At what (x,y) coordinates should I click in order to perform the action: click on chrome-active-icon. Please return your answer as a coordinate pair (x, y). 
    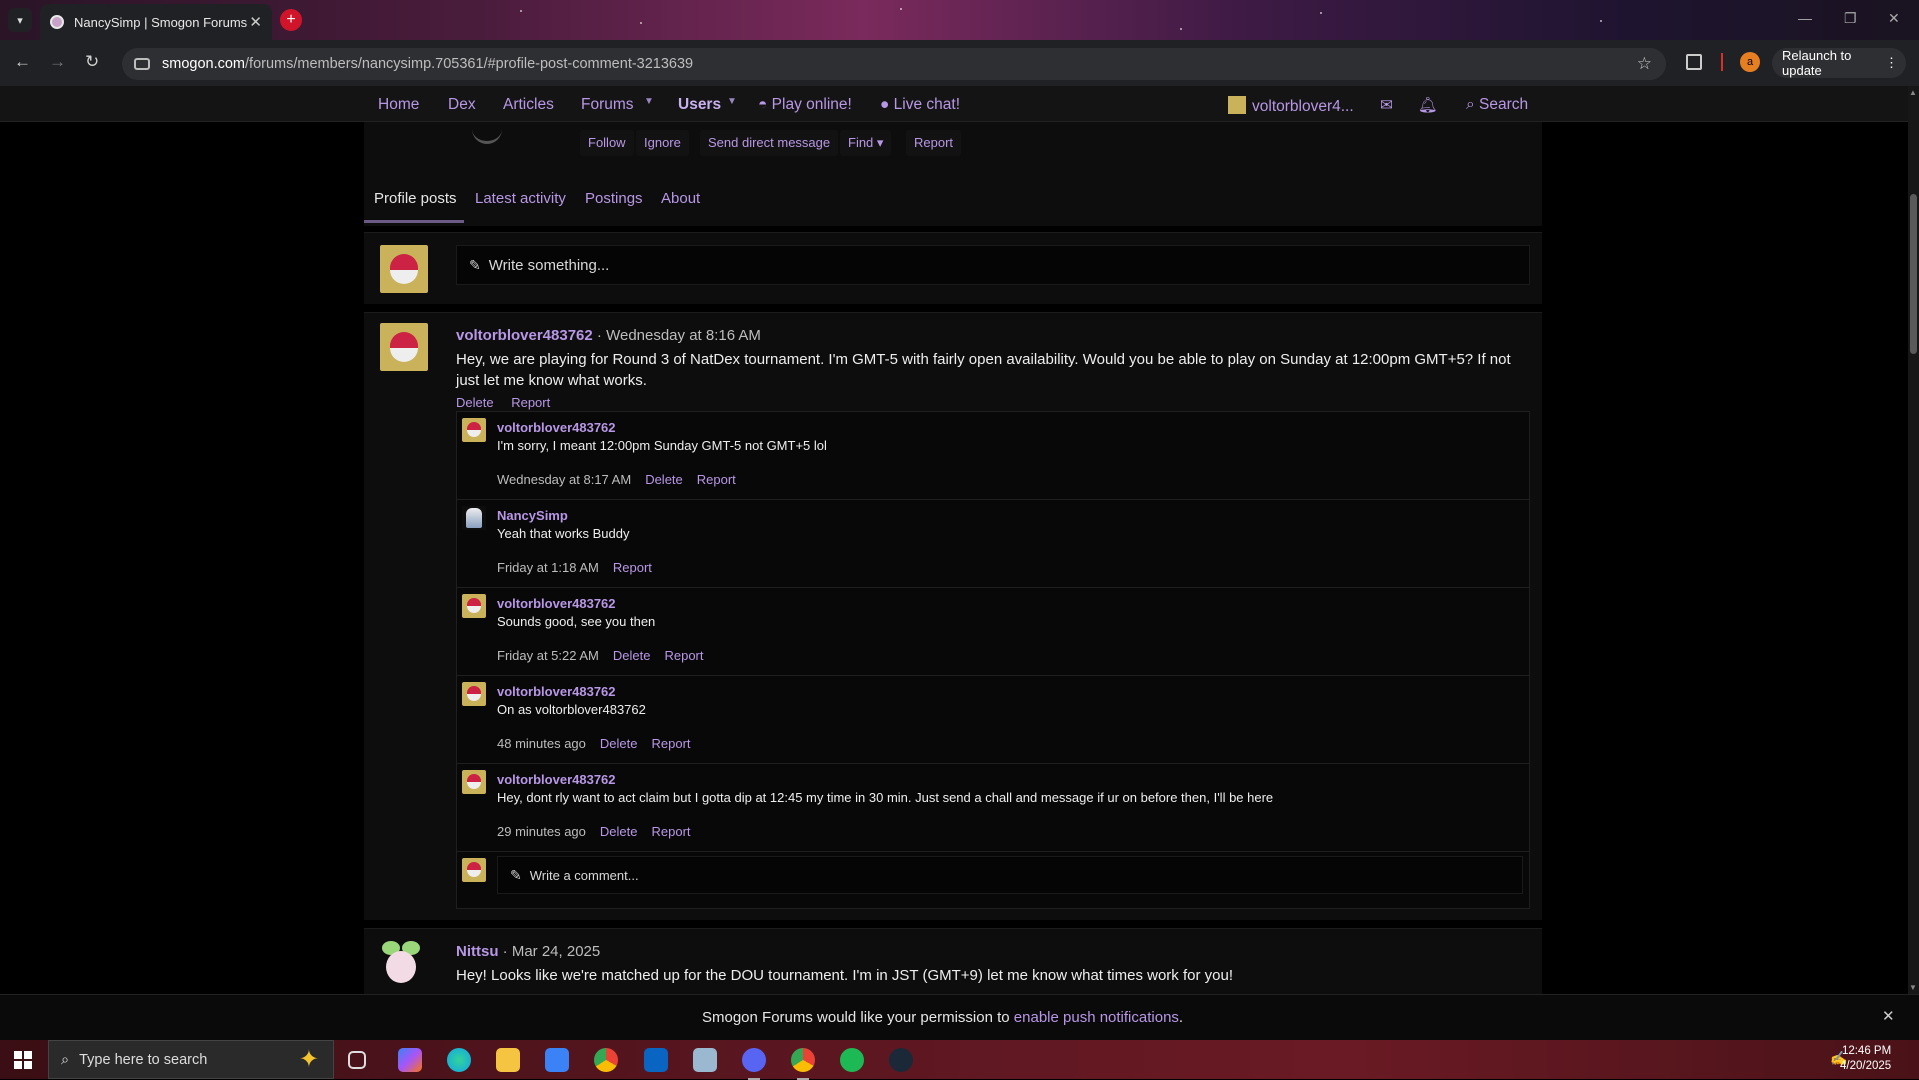
    Looking at the image, I should click on (803, 1064).